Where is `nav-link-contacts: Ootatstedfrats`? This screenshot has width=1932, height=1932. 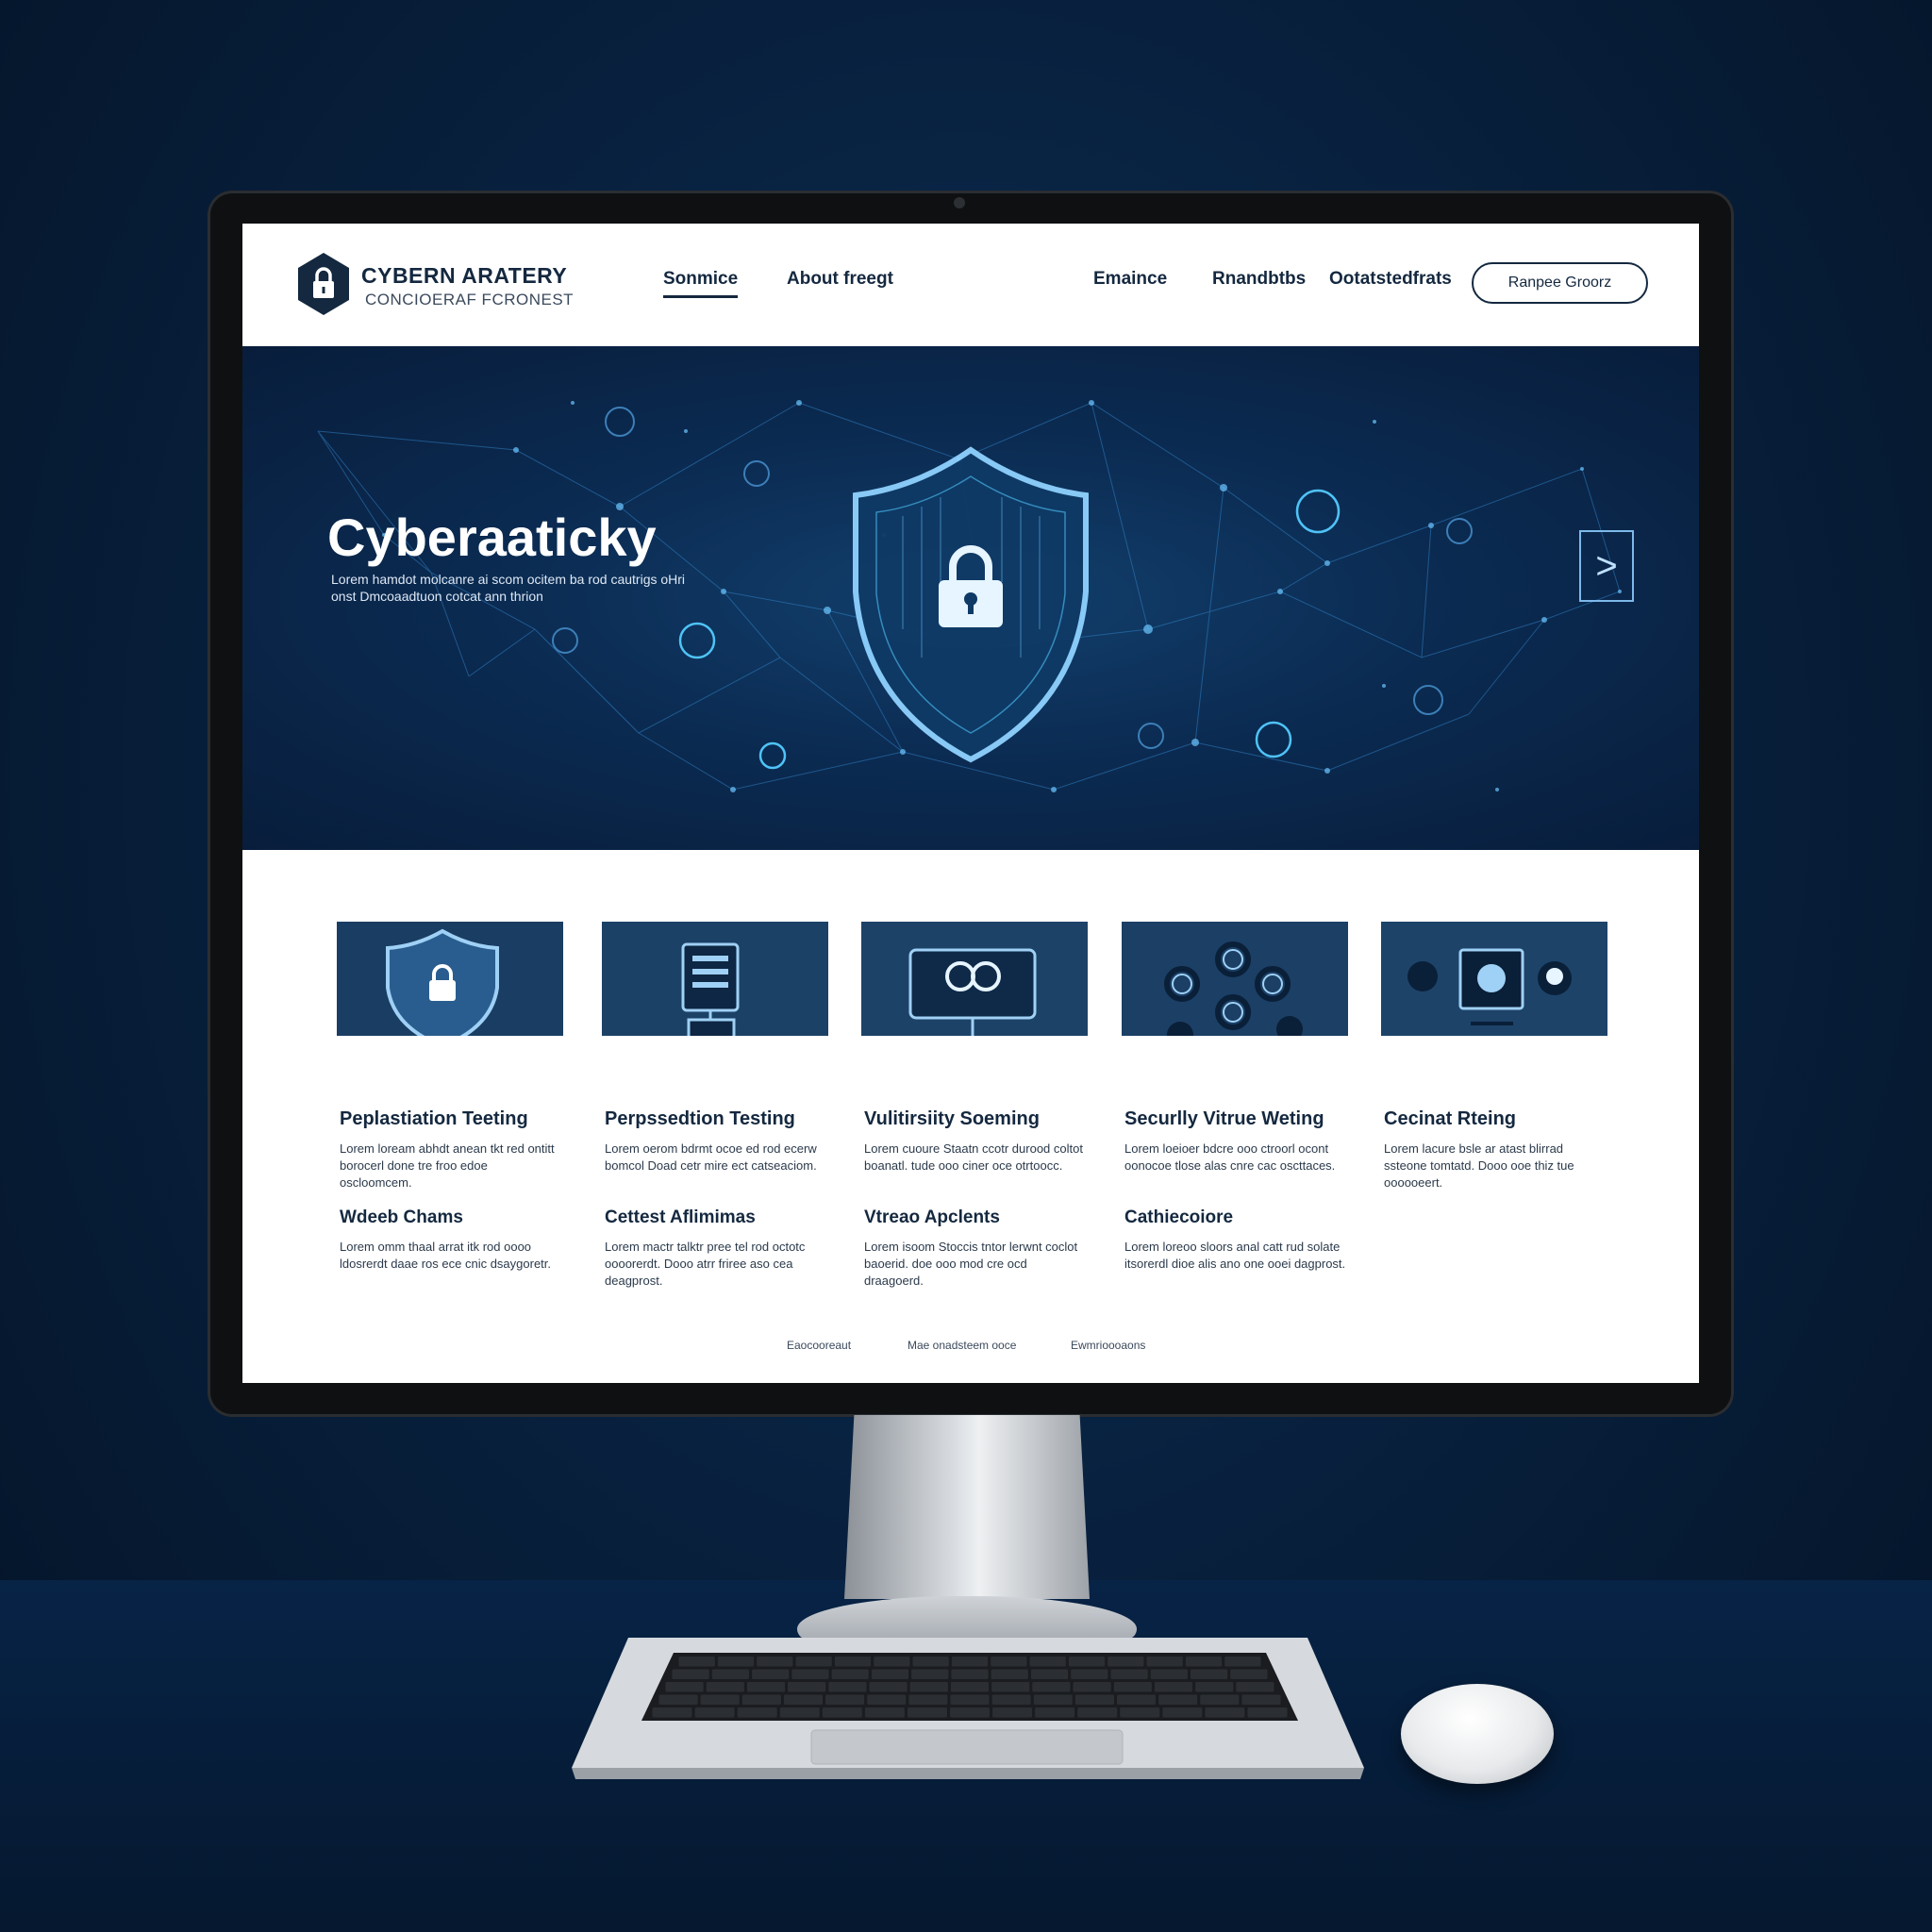 nav-link-contacts: Ootatstedfrats is located at coordinates (1390, 279).